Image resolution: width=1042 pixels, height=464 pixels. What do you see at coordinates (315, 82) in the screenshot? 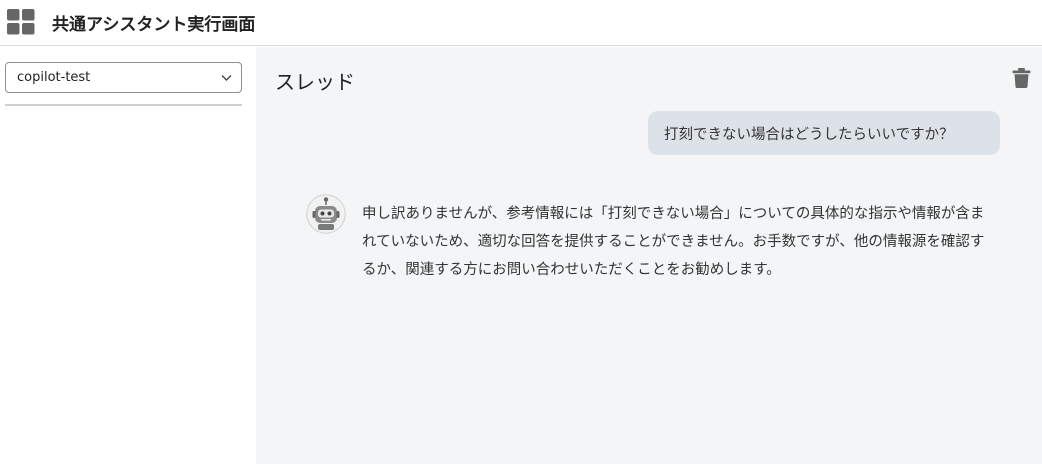
I see `thread-title: スレッド` at bounding box center [315, 82].